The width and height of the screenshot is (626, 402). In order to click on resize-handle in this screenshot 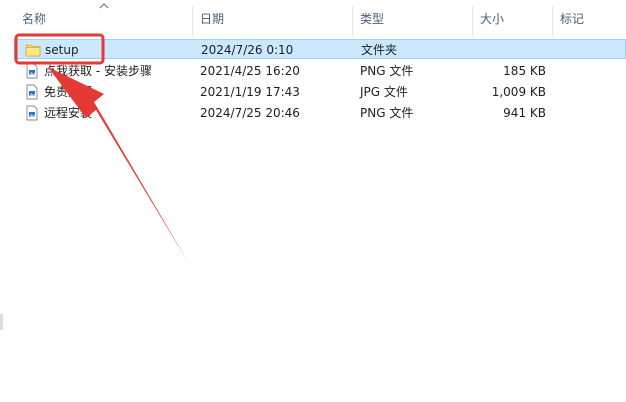, I will do `click(1, 322)`.